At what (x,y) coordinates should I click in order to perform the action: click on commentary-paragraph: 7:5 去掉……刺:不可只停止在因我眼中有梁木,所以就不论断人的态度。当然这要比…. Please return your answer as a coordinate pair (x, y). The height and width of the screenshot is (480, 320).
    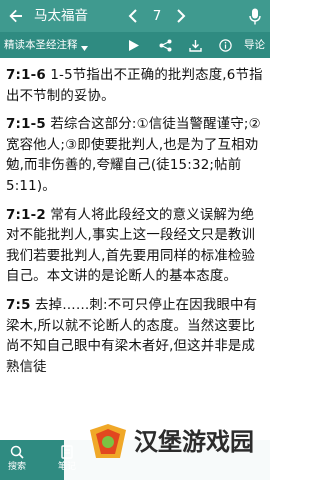
    Looking at the image, I should click on (135, 337).